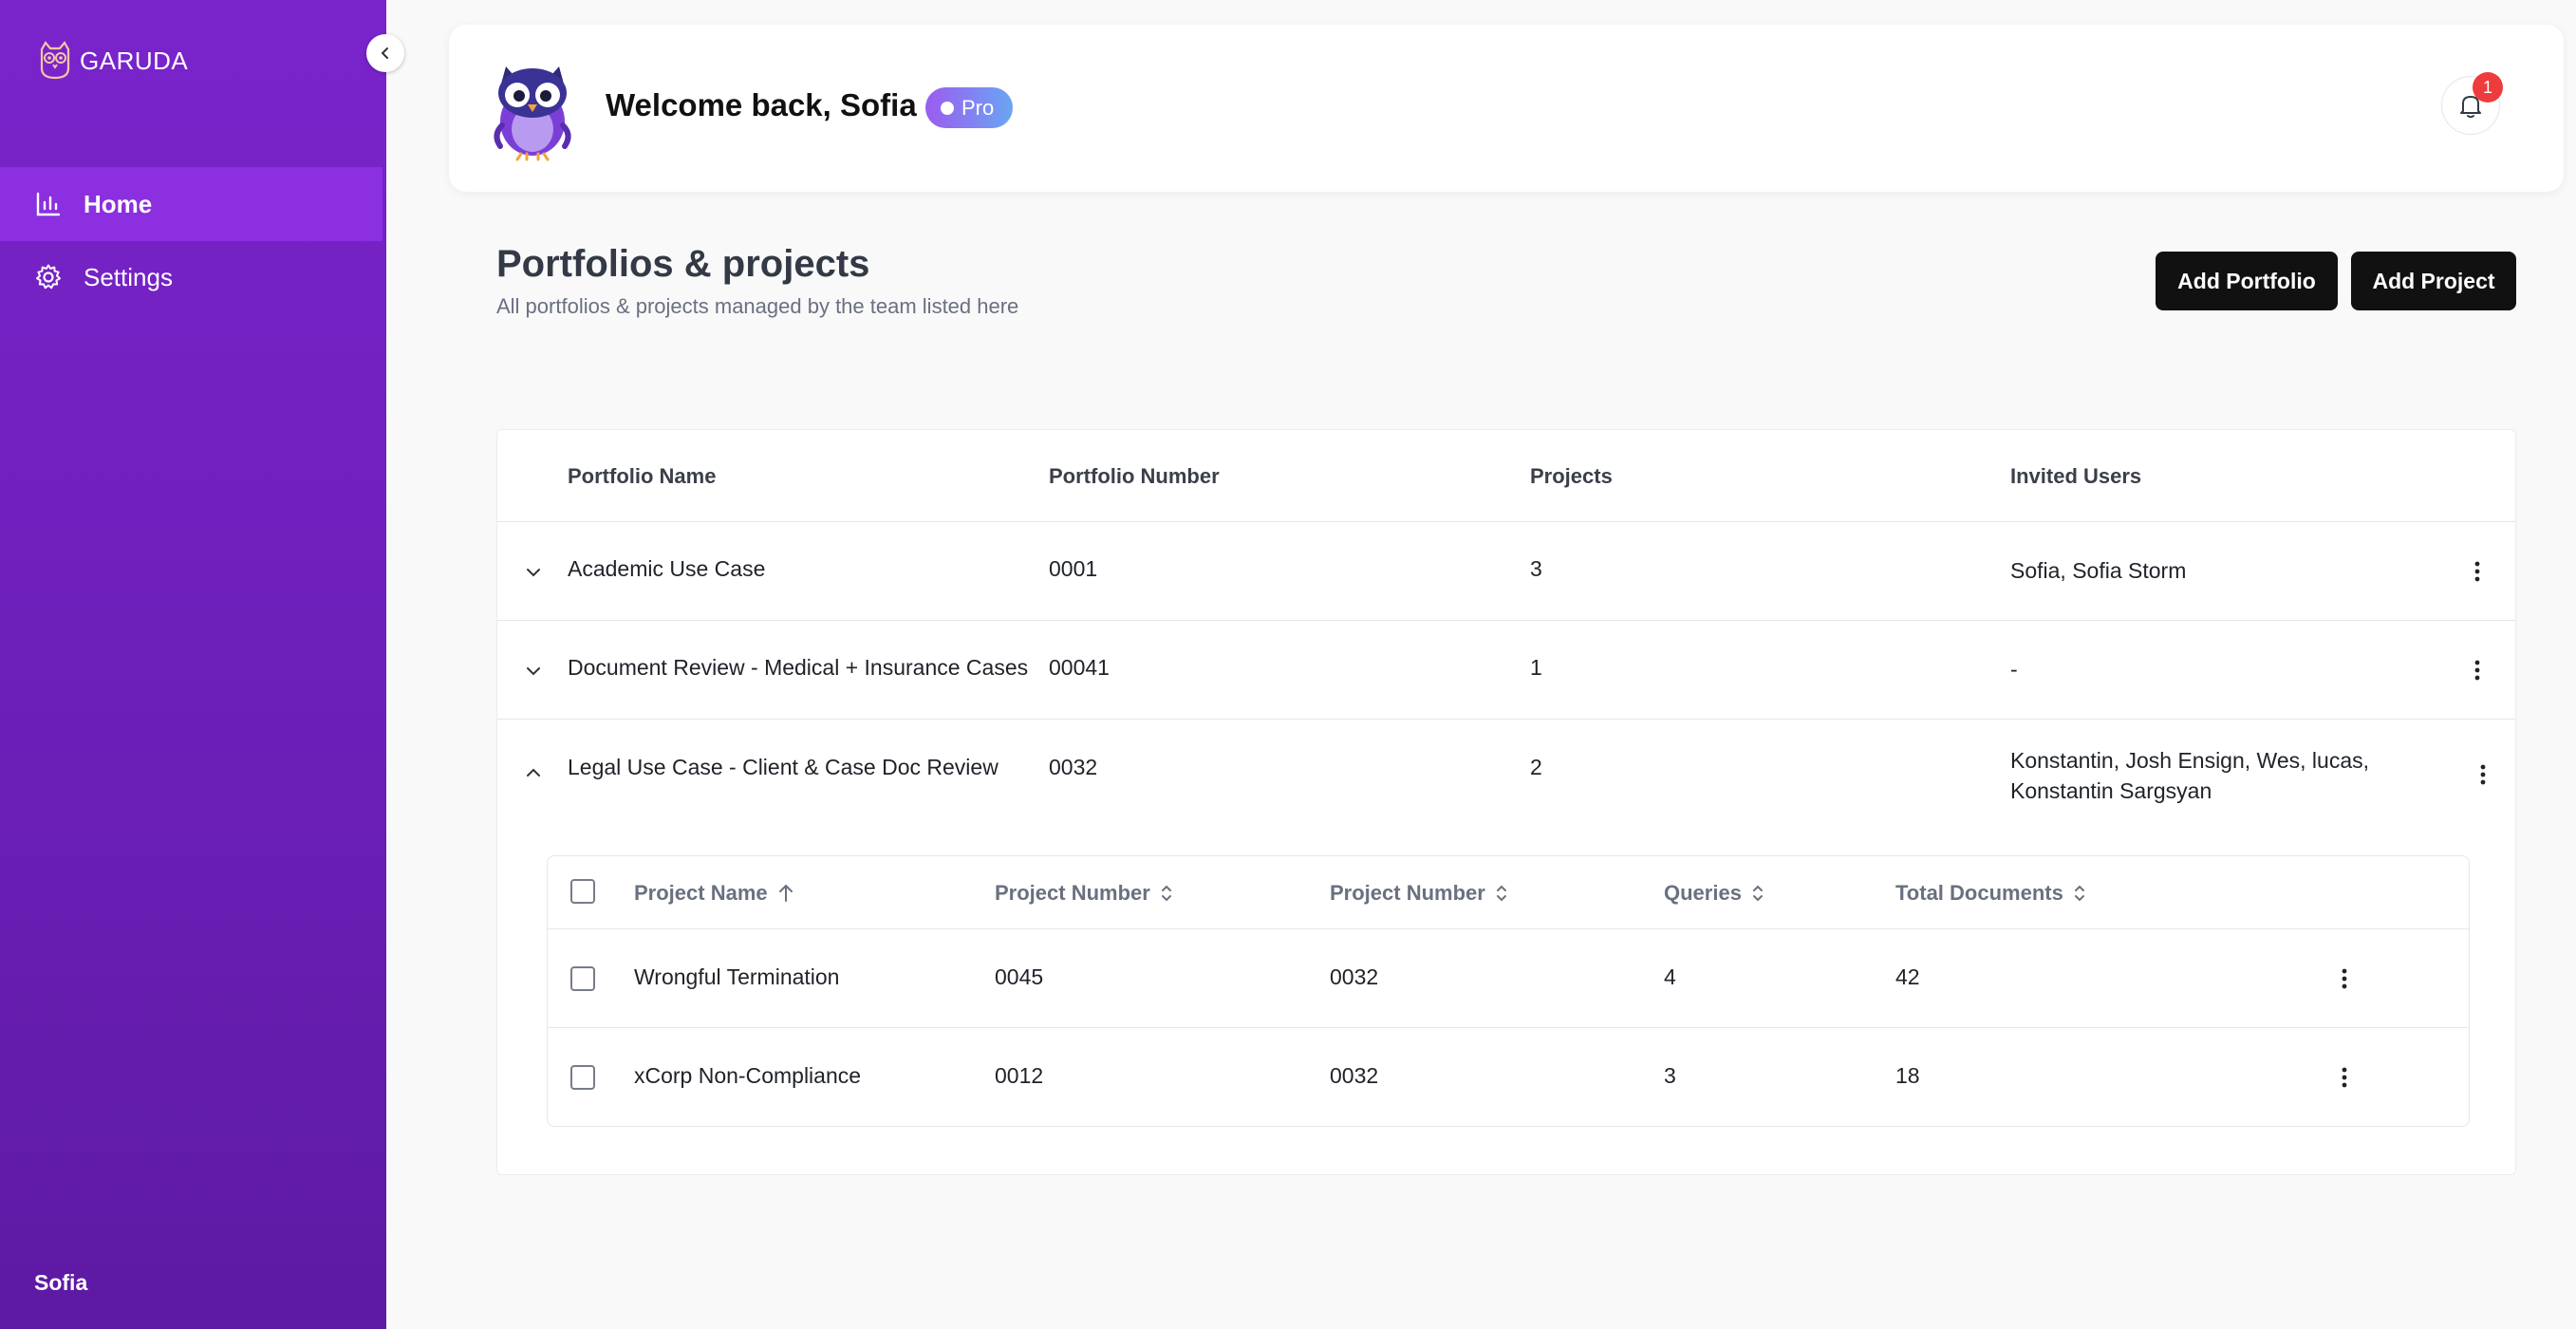  What do you see at coordinates (736, 977) in the screenshot?
I see `project-name: Wrongful Termination` at bounding box center [736, 977].